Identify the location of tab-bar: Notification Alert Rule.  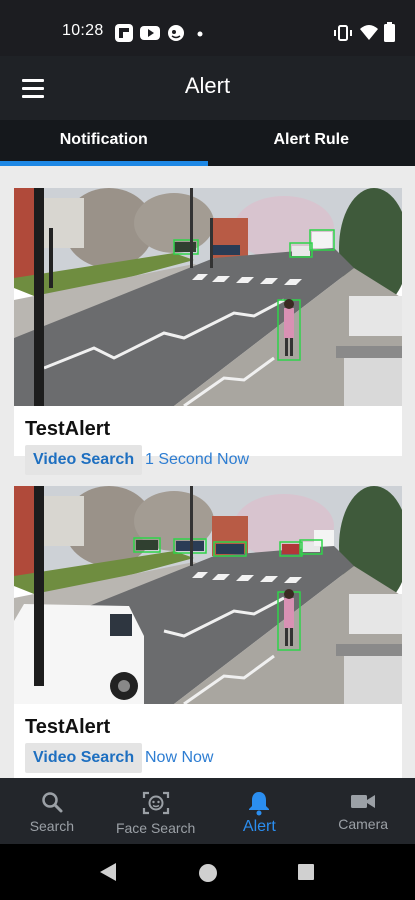
(207, 143).